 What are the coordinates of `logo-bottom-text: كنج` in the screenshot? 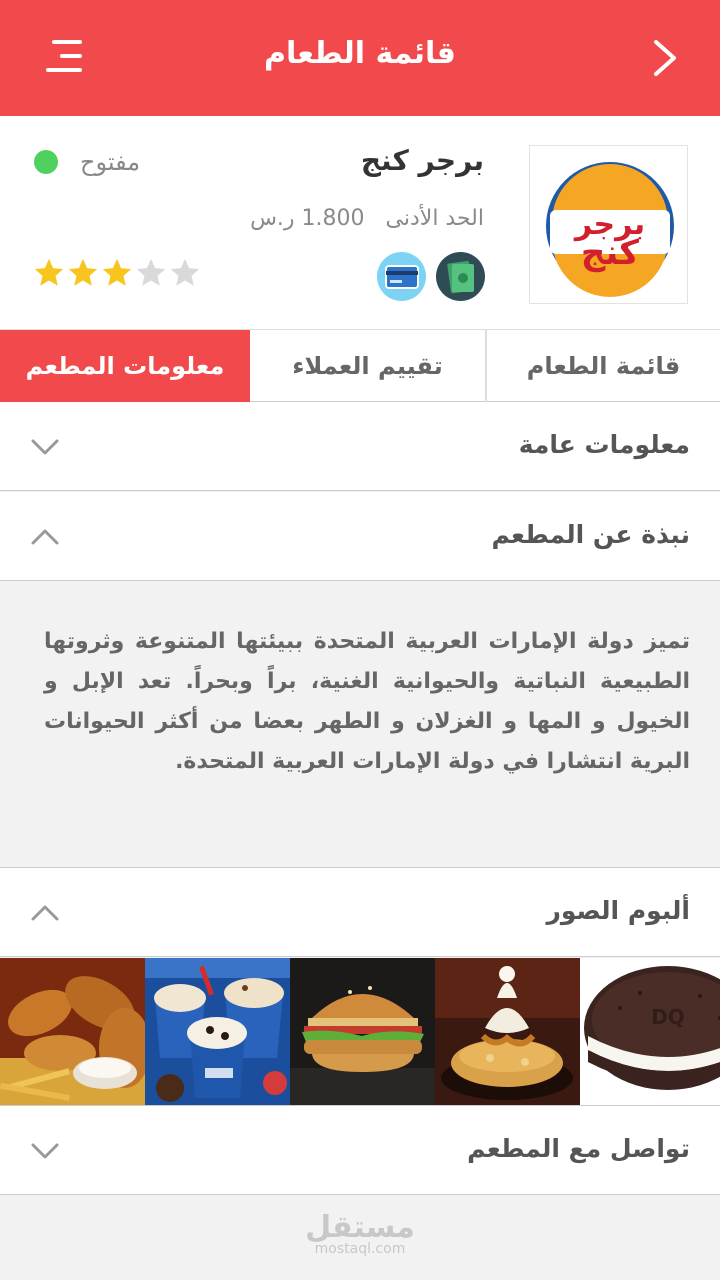 It's located at (610, 253).